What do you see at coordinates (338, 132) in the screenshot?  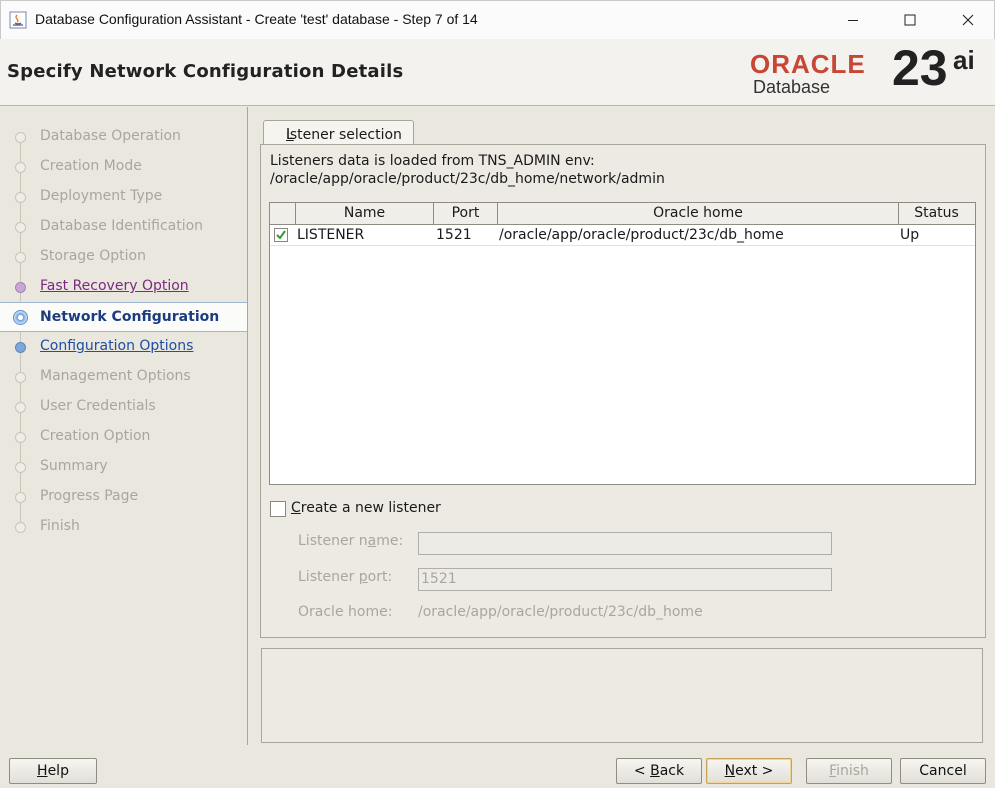 I see `tab-listener-selection: Listener selection` at bounding box center [338, 132].